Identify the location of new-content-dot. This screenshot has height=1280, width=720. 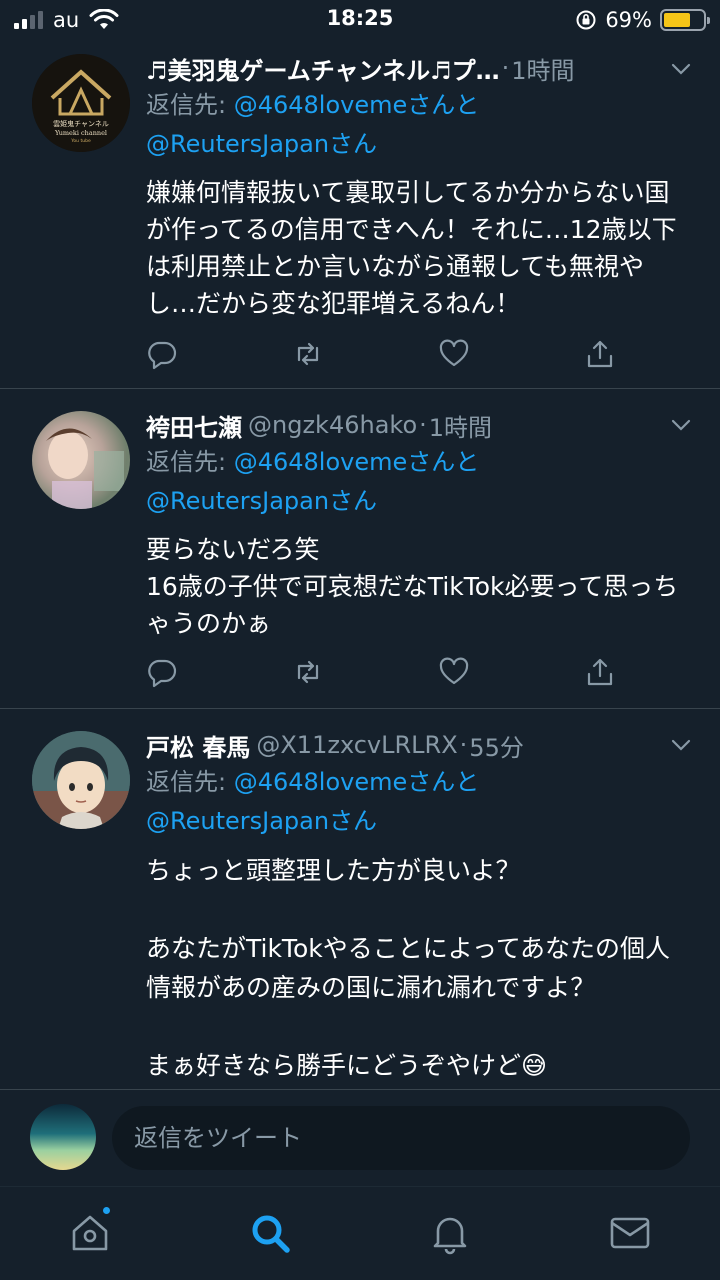
(106, 1210).